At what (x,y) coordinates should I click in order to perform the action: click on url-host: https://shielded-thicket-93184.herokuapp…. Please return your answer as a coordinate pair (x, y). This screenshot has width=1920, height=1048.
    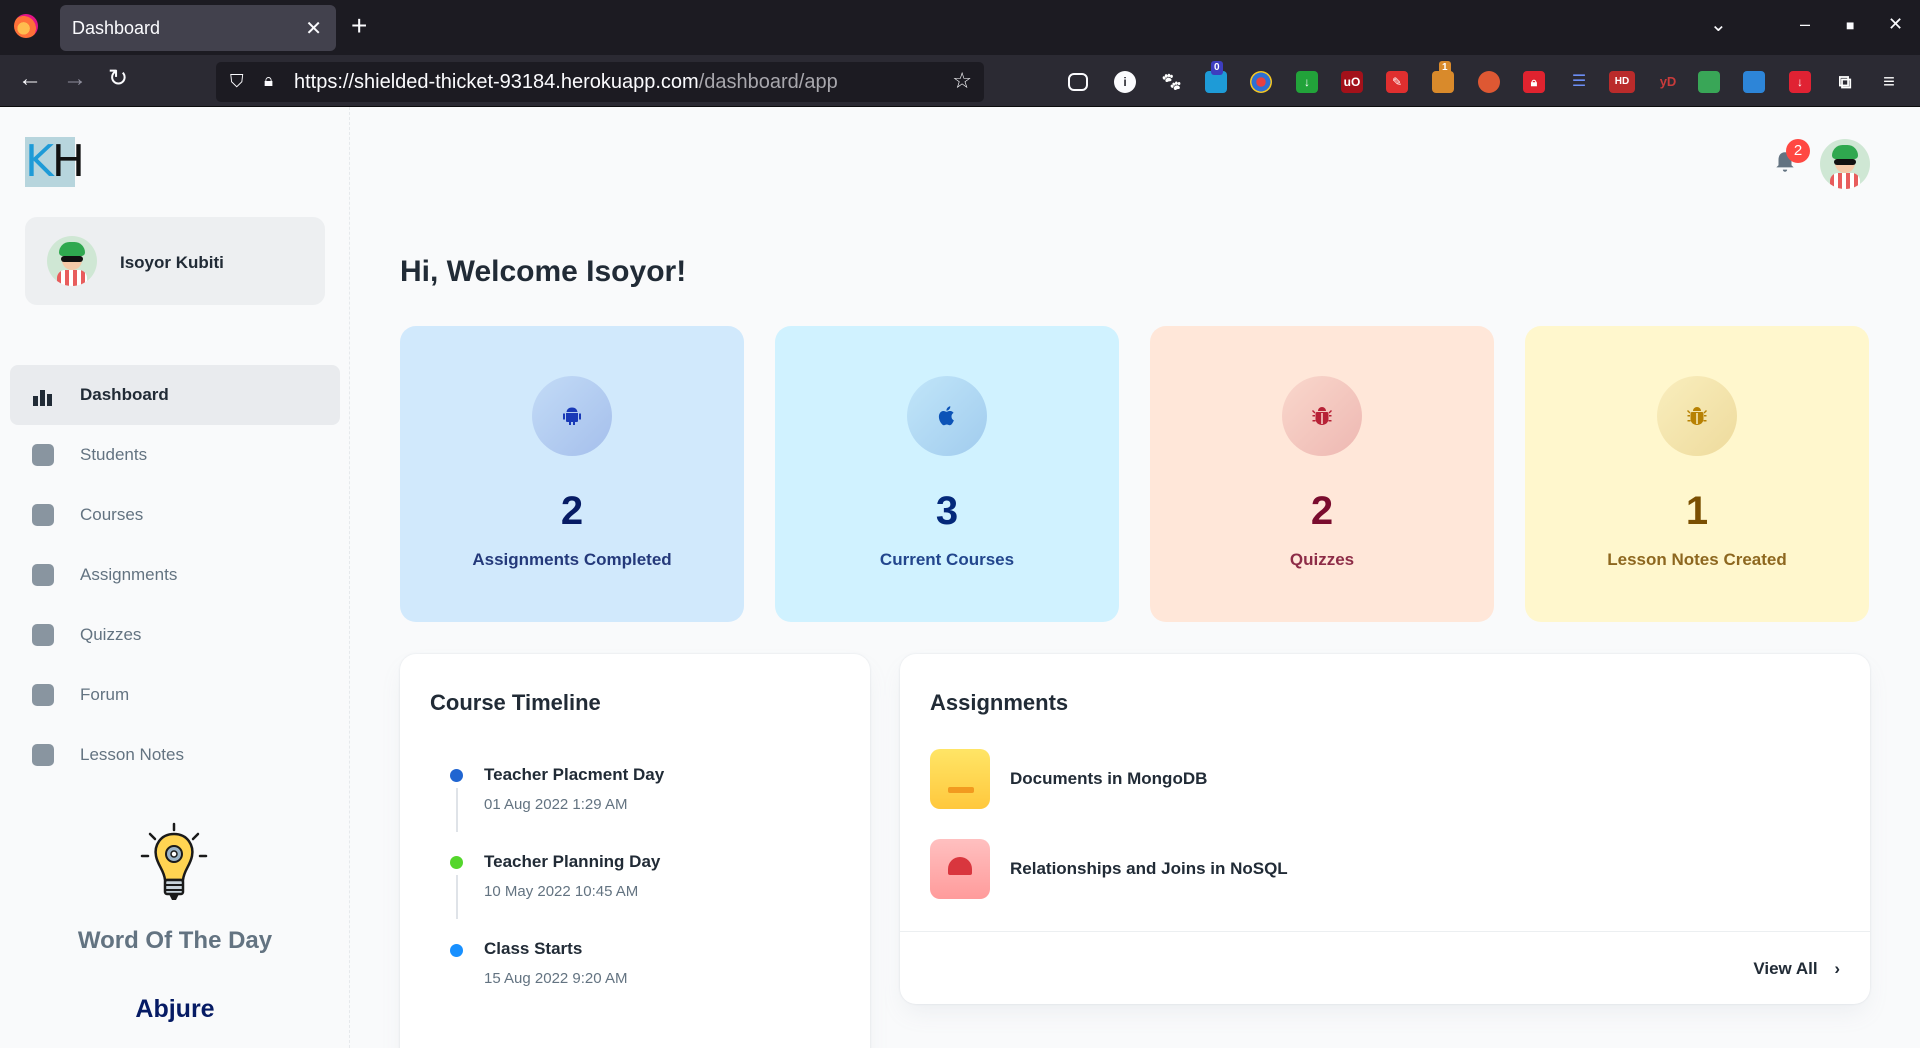
    Looking at the image, I should click on (496, 82).